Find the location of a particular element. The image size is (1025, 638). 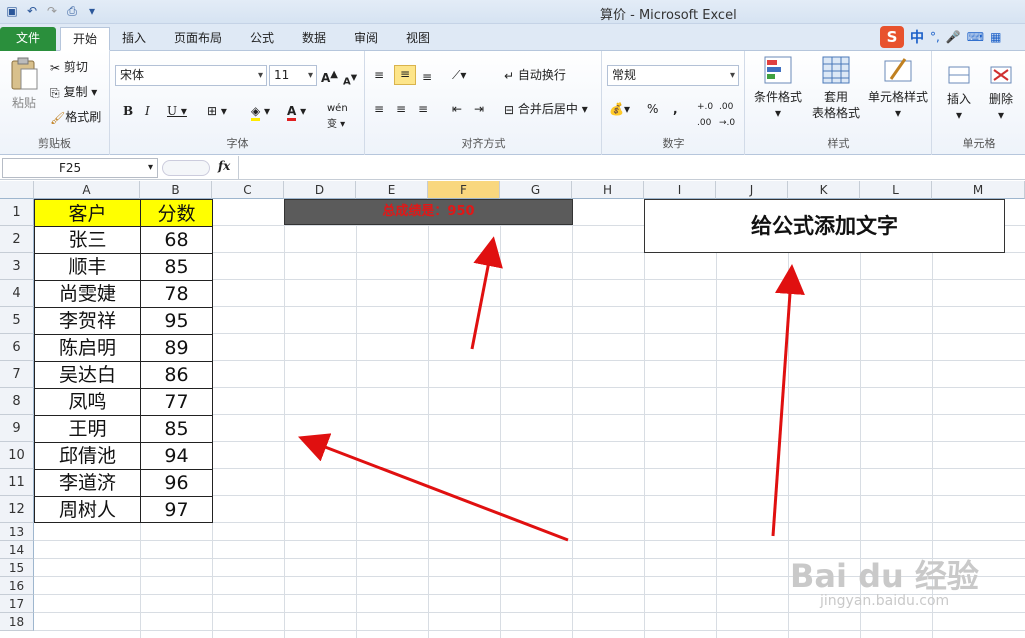

group-label-cells: 单元格 is located at coordinates (979, 143).